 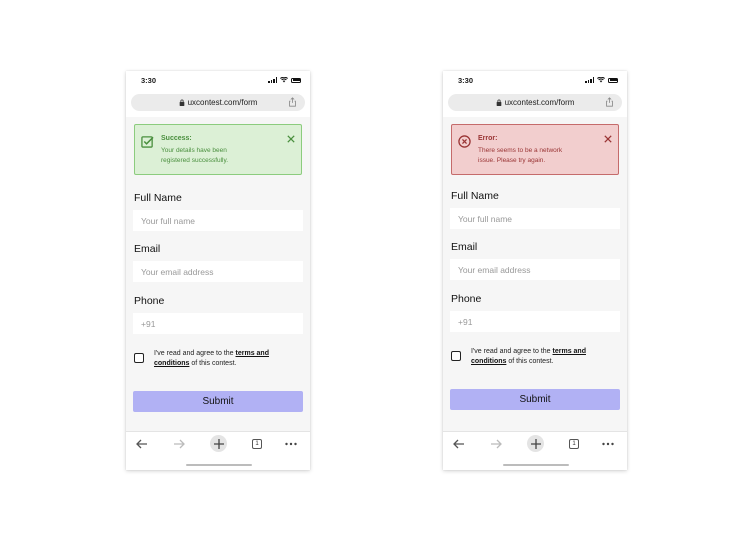 What do you see at coordinates (464, 141) in the screenshot?
I see `circle-x-icon` at bounding box center [464, 141].